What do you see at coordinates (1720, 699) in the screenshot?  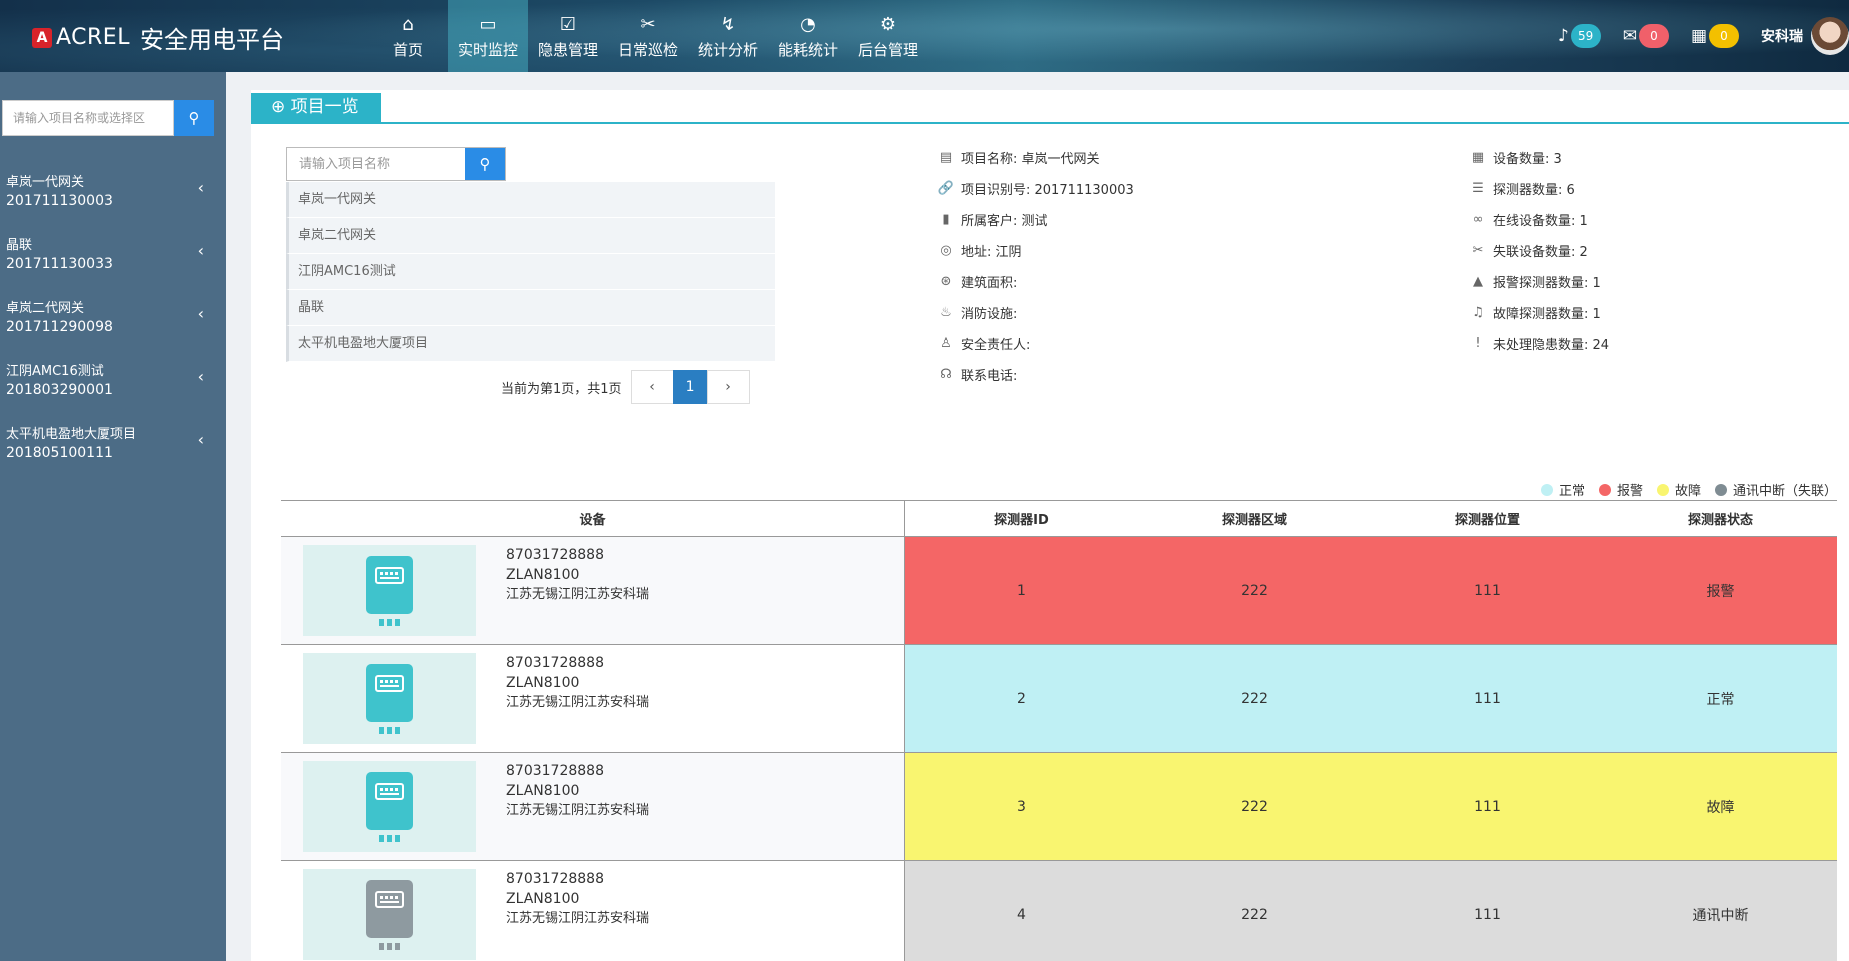 I see `detector-status: 正常` at bounding box center [1720, 699].